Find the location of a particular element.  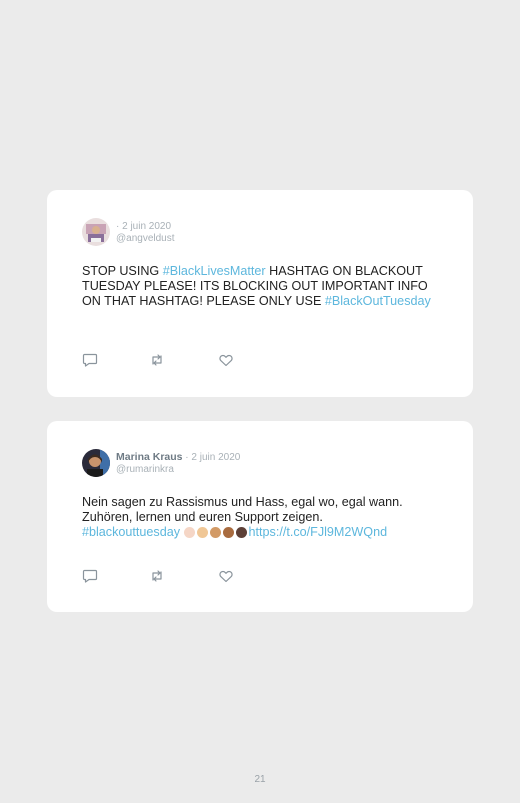

raised-fist-emojis is located at coordinates (216, 534).